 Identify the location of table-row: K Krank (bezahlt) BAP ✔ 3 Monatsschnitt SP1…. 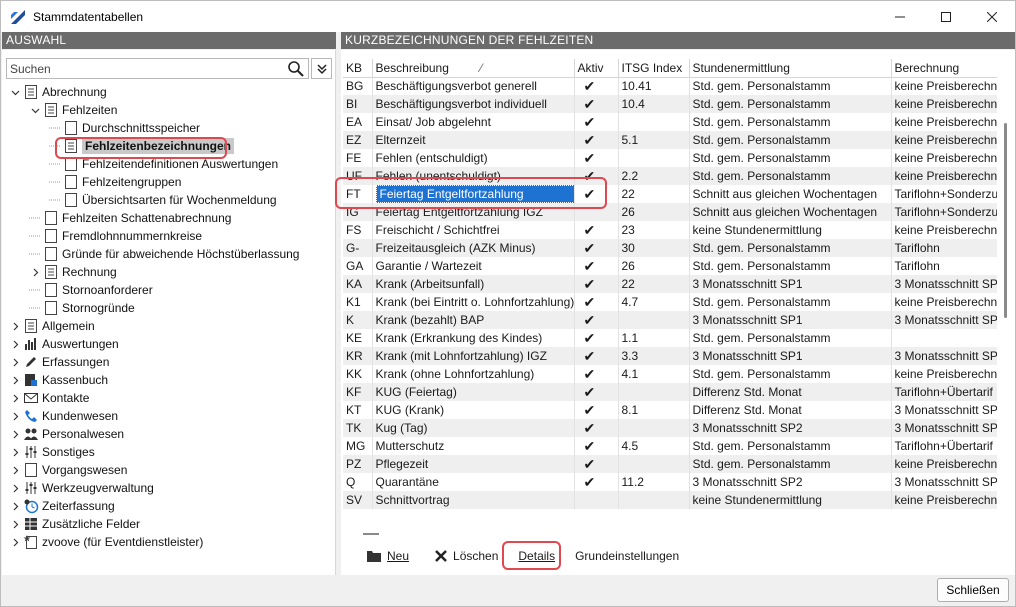
(670, 320).